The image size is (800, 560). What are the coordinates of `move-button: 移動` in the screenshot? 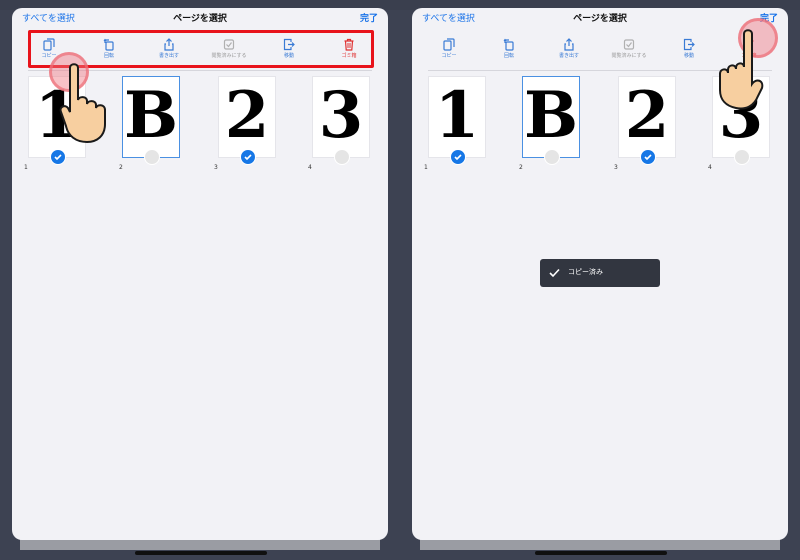 It's located at (689, 52).